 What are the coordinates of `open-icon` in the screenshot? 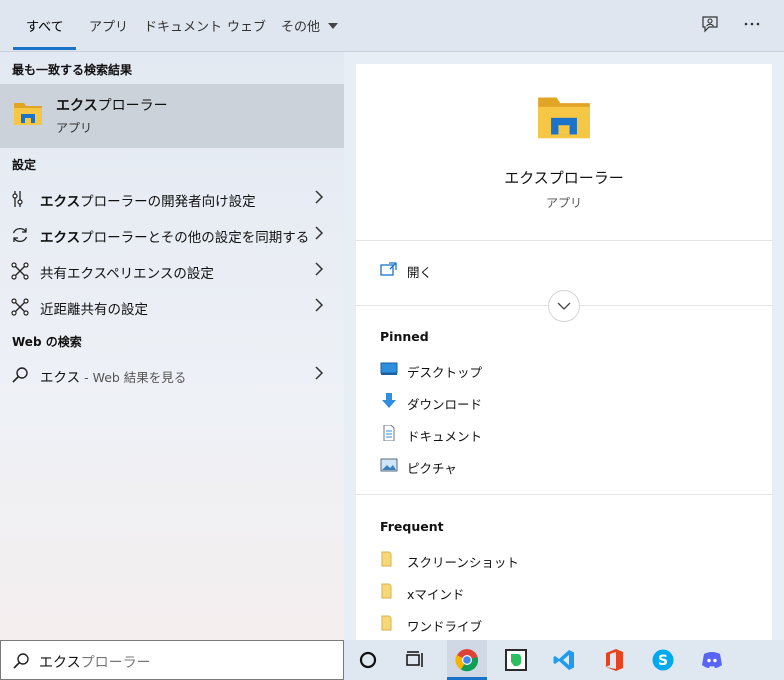 It's located at (388, 269).